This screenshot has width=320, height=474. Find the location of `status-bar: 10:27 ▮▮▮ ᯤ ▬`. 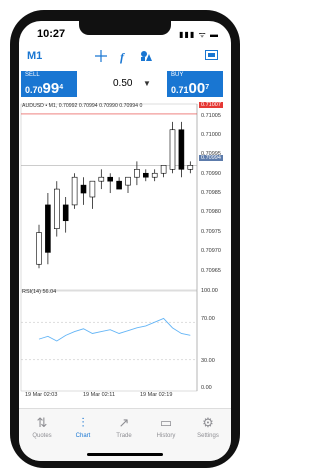

status-bar: 10:27 ▮▮▮ ᯤ ▬ is located at coordinates (125, 33).